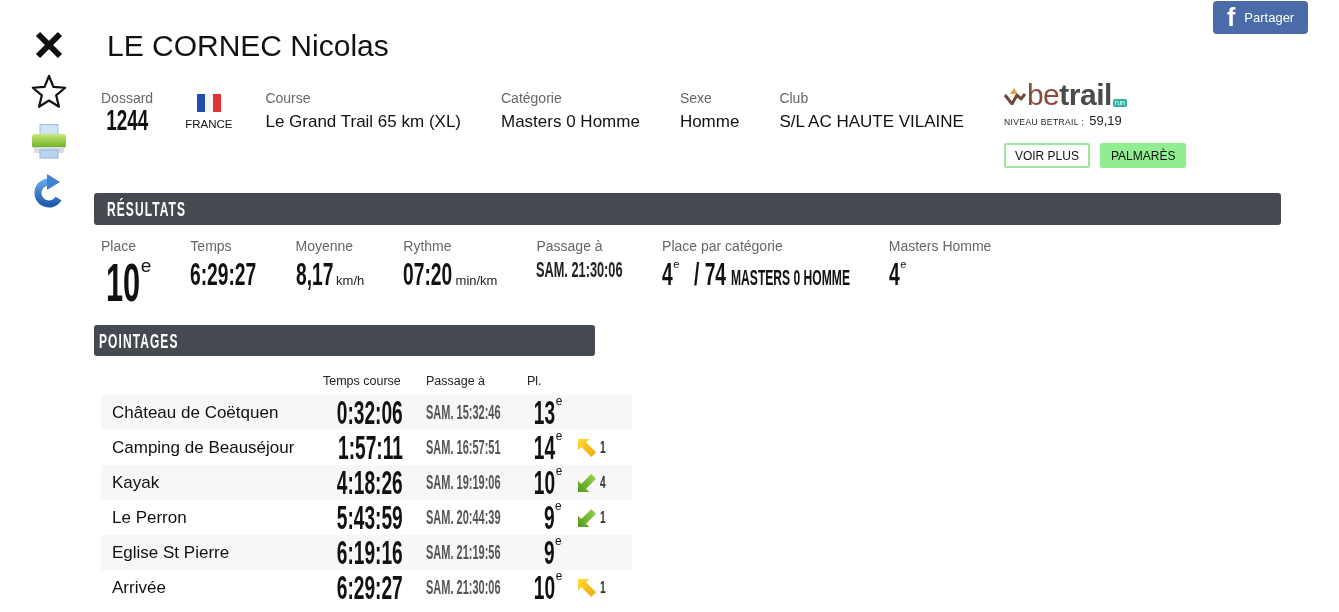 The image size is (1339, 612). What do you see at coordinates (195, 412) in the screenshot?
I see `checkpoint-name: Château de Coëtquen` at bounding box center [195, 412].